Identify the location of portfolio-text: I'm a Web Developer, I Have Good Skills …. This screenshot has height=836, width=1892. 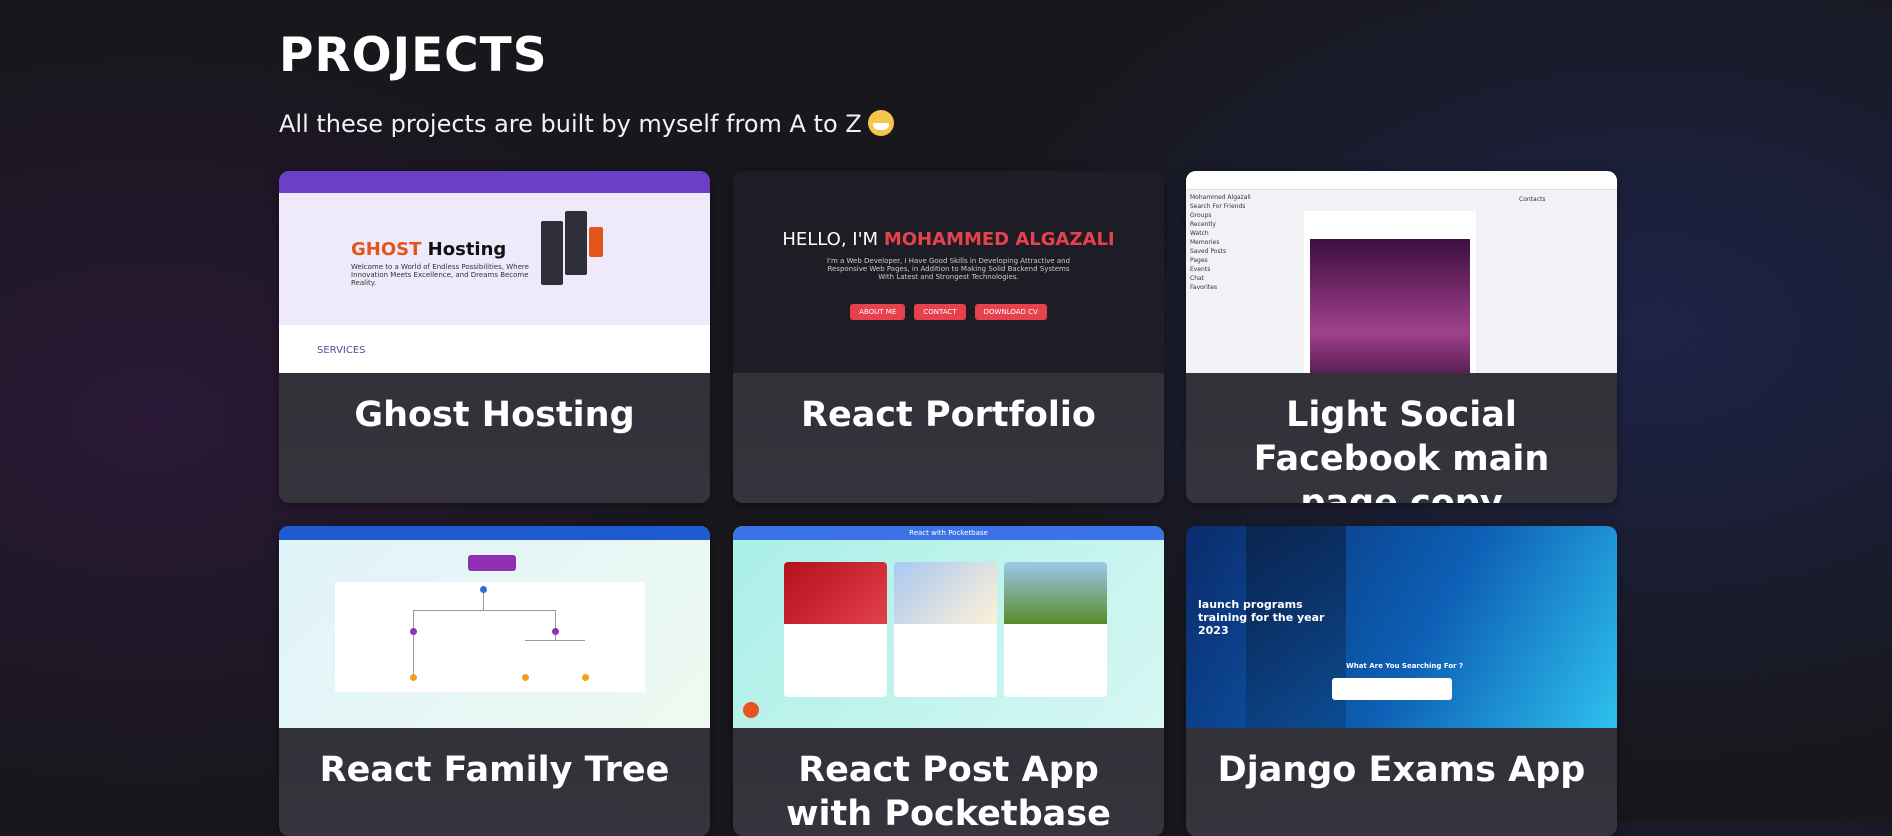
(948, 269).